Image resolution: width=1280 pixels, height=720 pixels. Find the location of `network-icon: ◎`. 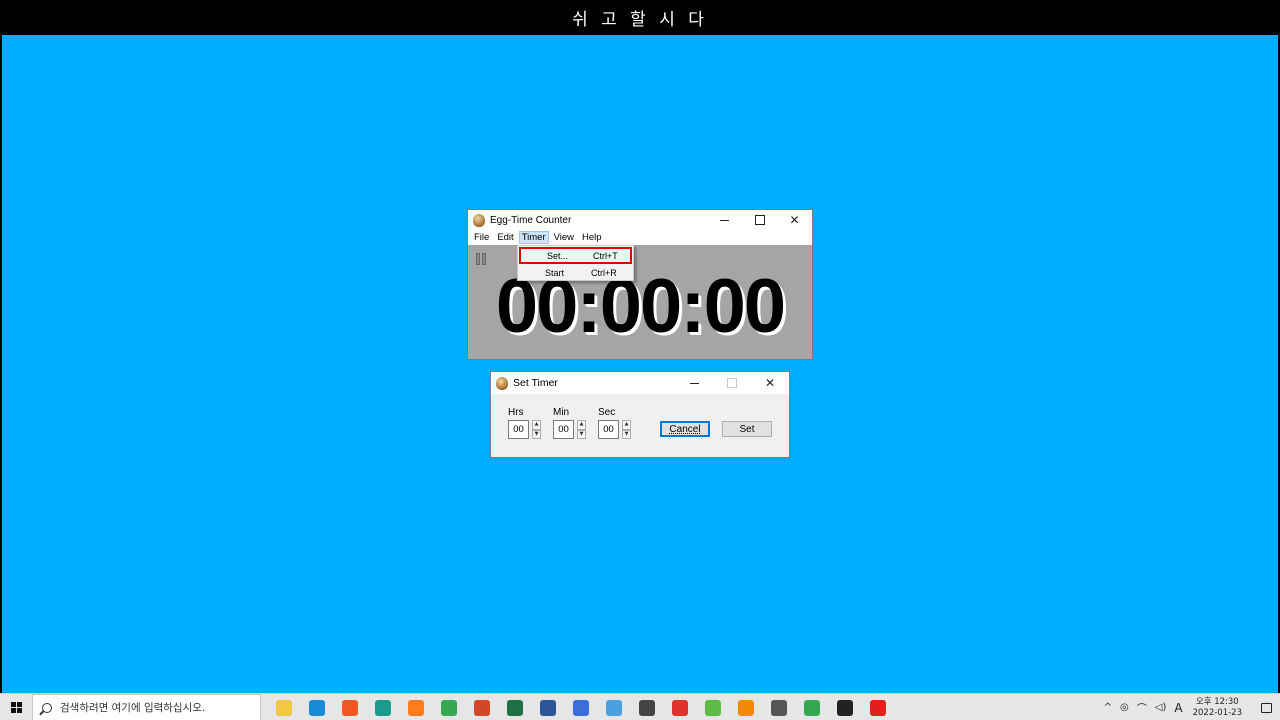

network-icon: ◎ is located at coordinates (1124, 707).